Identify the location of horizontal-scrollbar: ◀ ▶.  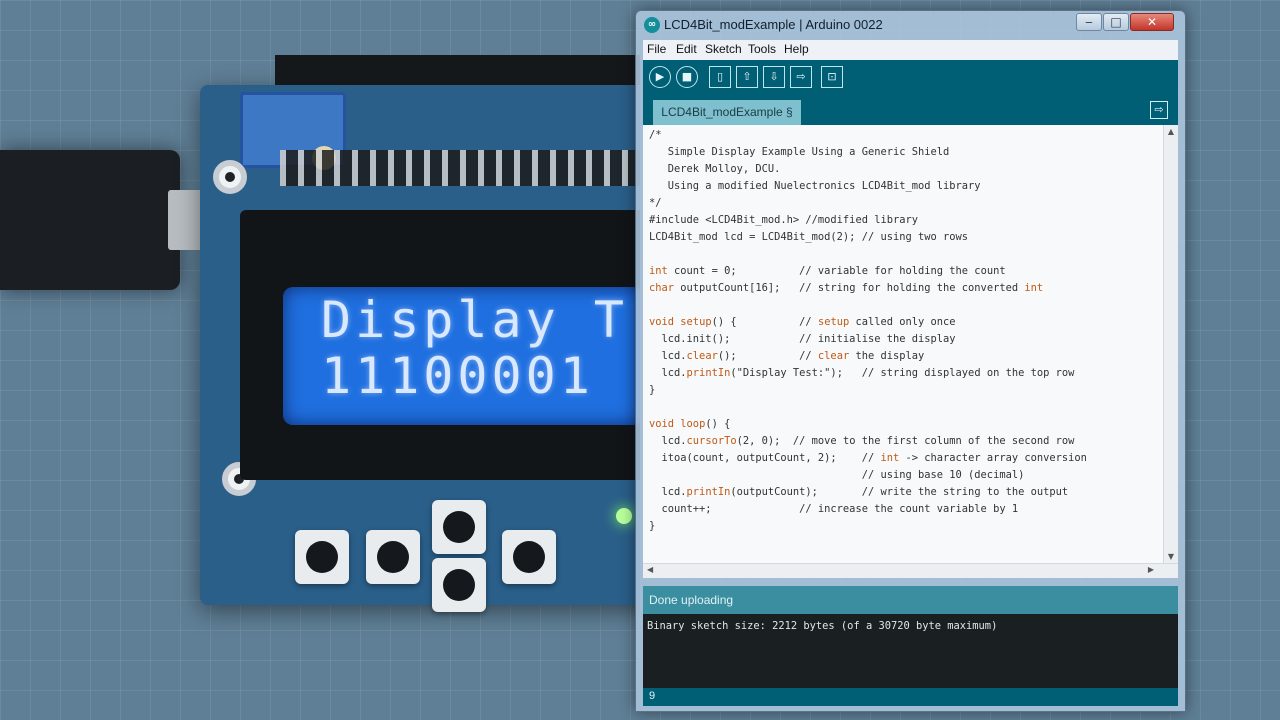
(910, 570).